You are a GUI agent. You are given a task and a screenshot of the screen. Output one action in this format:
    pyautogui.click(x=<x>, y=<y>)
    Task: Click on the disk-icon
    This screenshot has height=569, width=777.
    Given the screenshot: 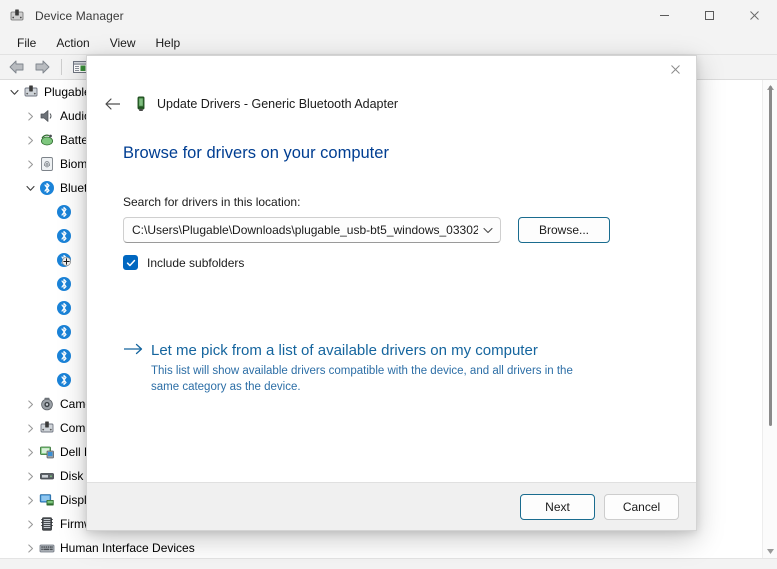 What is the action you would take?
    pyautogui.click(x=47, y=476)
    